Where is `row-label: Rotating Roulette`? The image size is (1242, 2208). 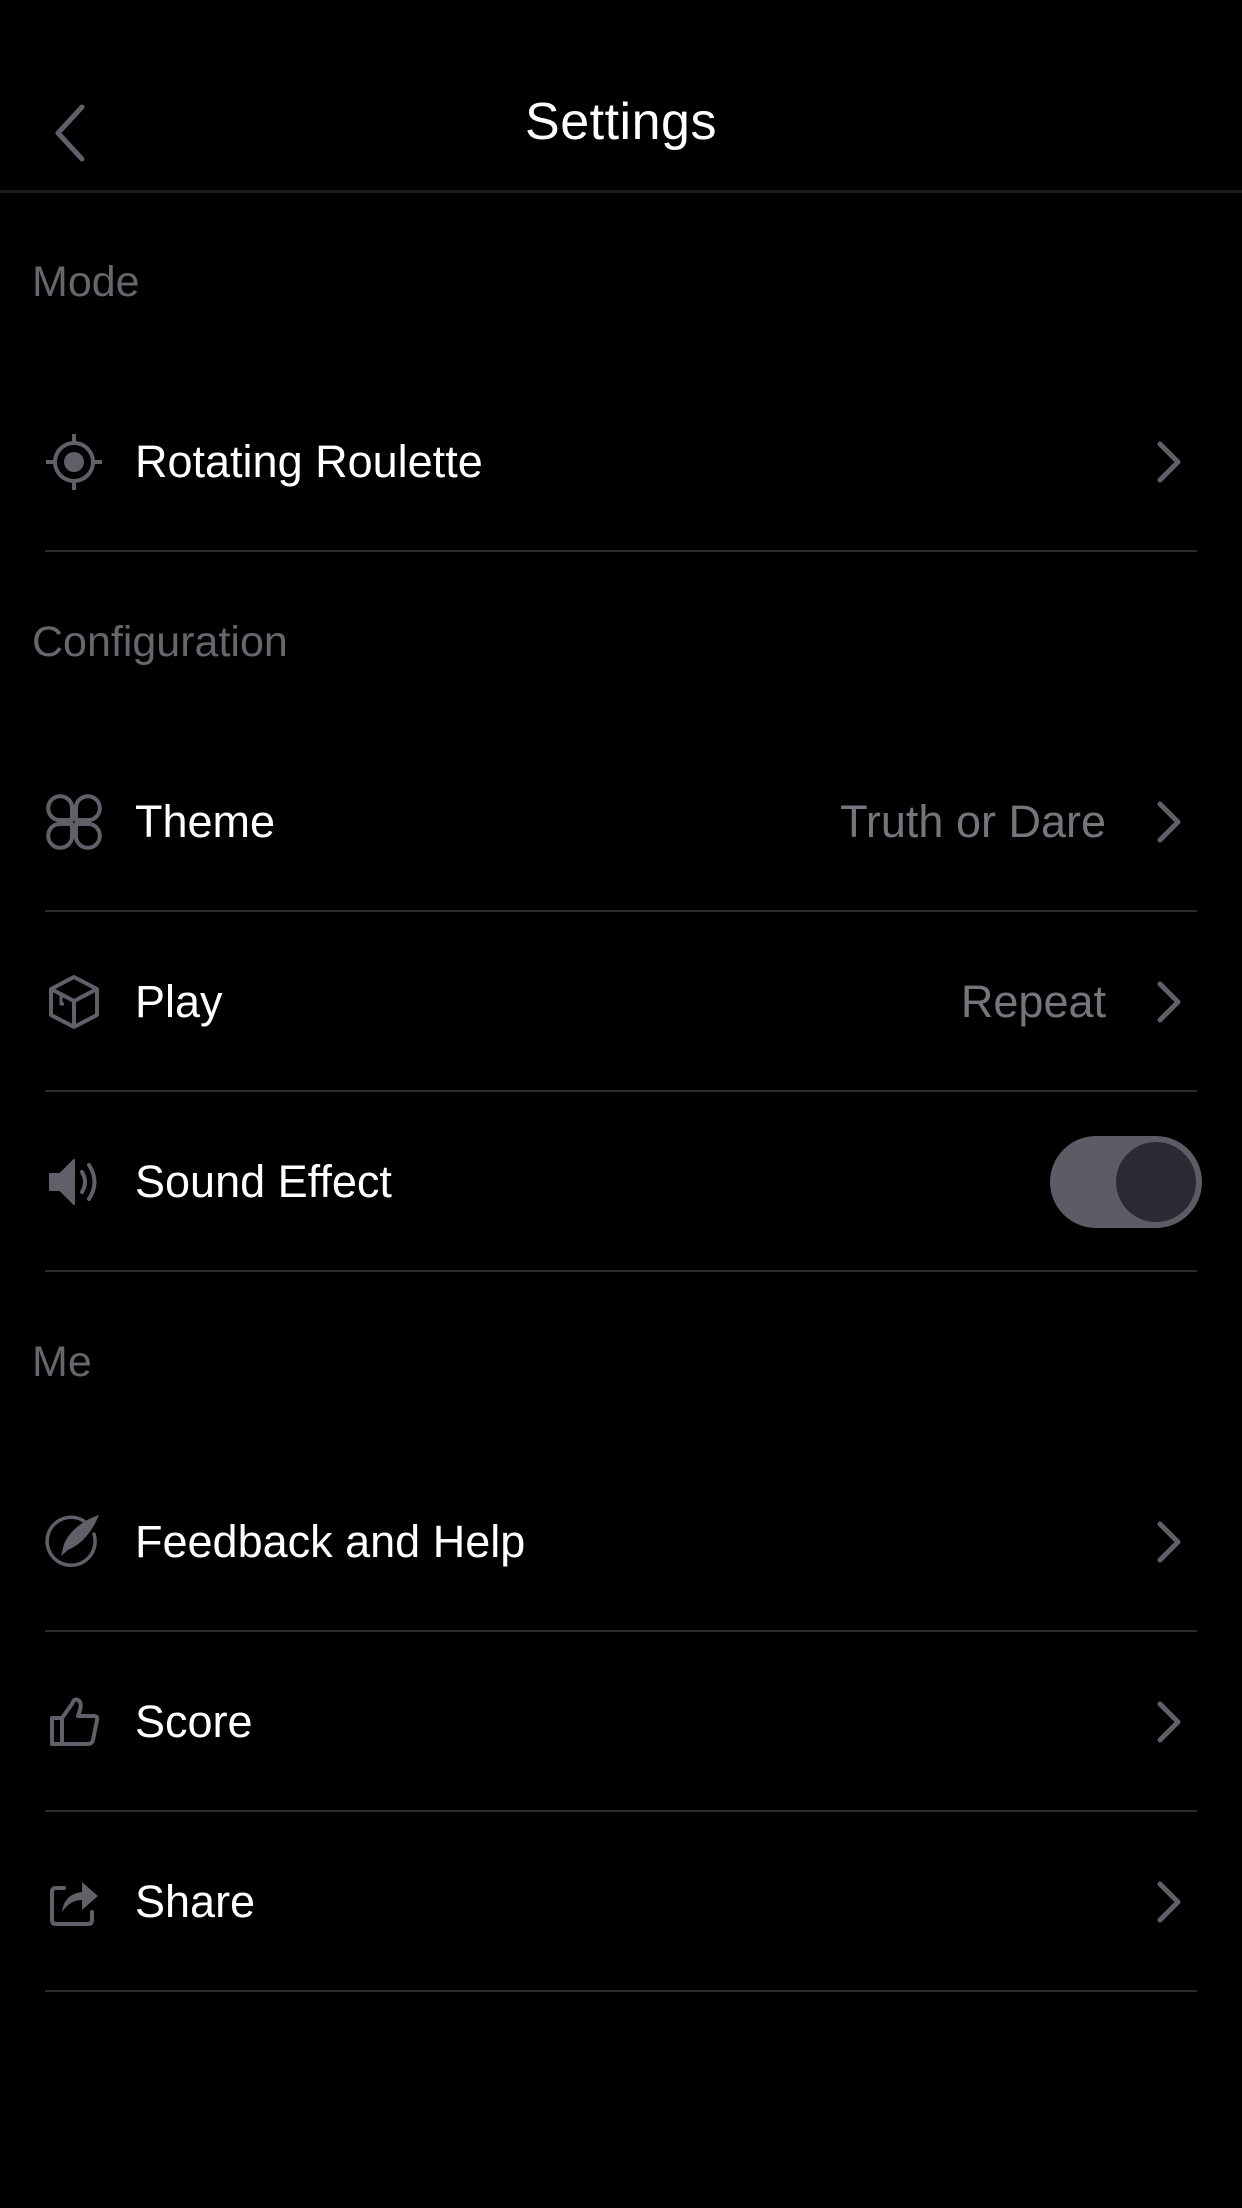 row-label: Rotating Roulette is located at coordinates (309, 461).